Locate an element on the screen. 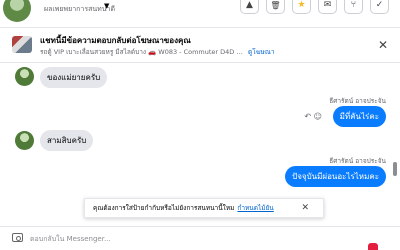 This screenshot has height=250, width=400. conversation-header: ผลเพยพยาการสนทนาดี ▼ ▲ 🗑 ★ ✉ ⑂ ✓ is located at coordinates (200, 14).